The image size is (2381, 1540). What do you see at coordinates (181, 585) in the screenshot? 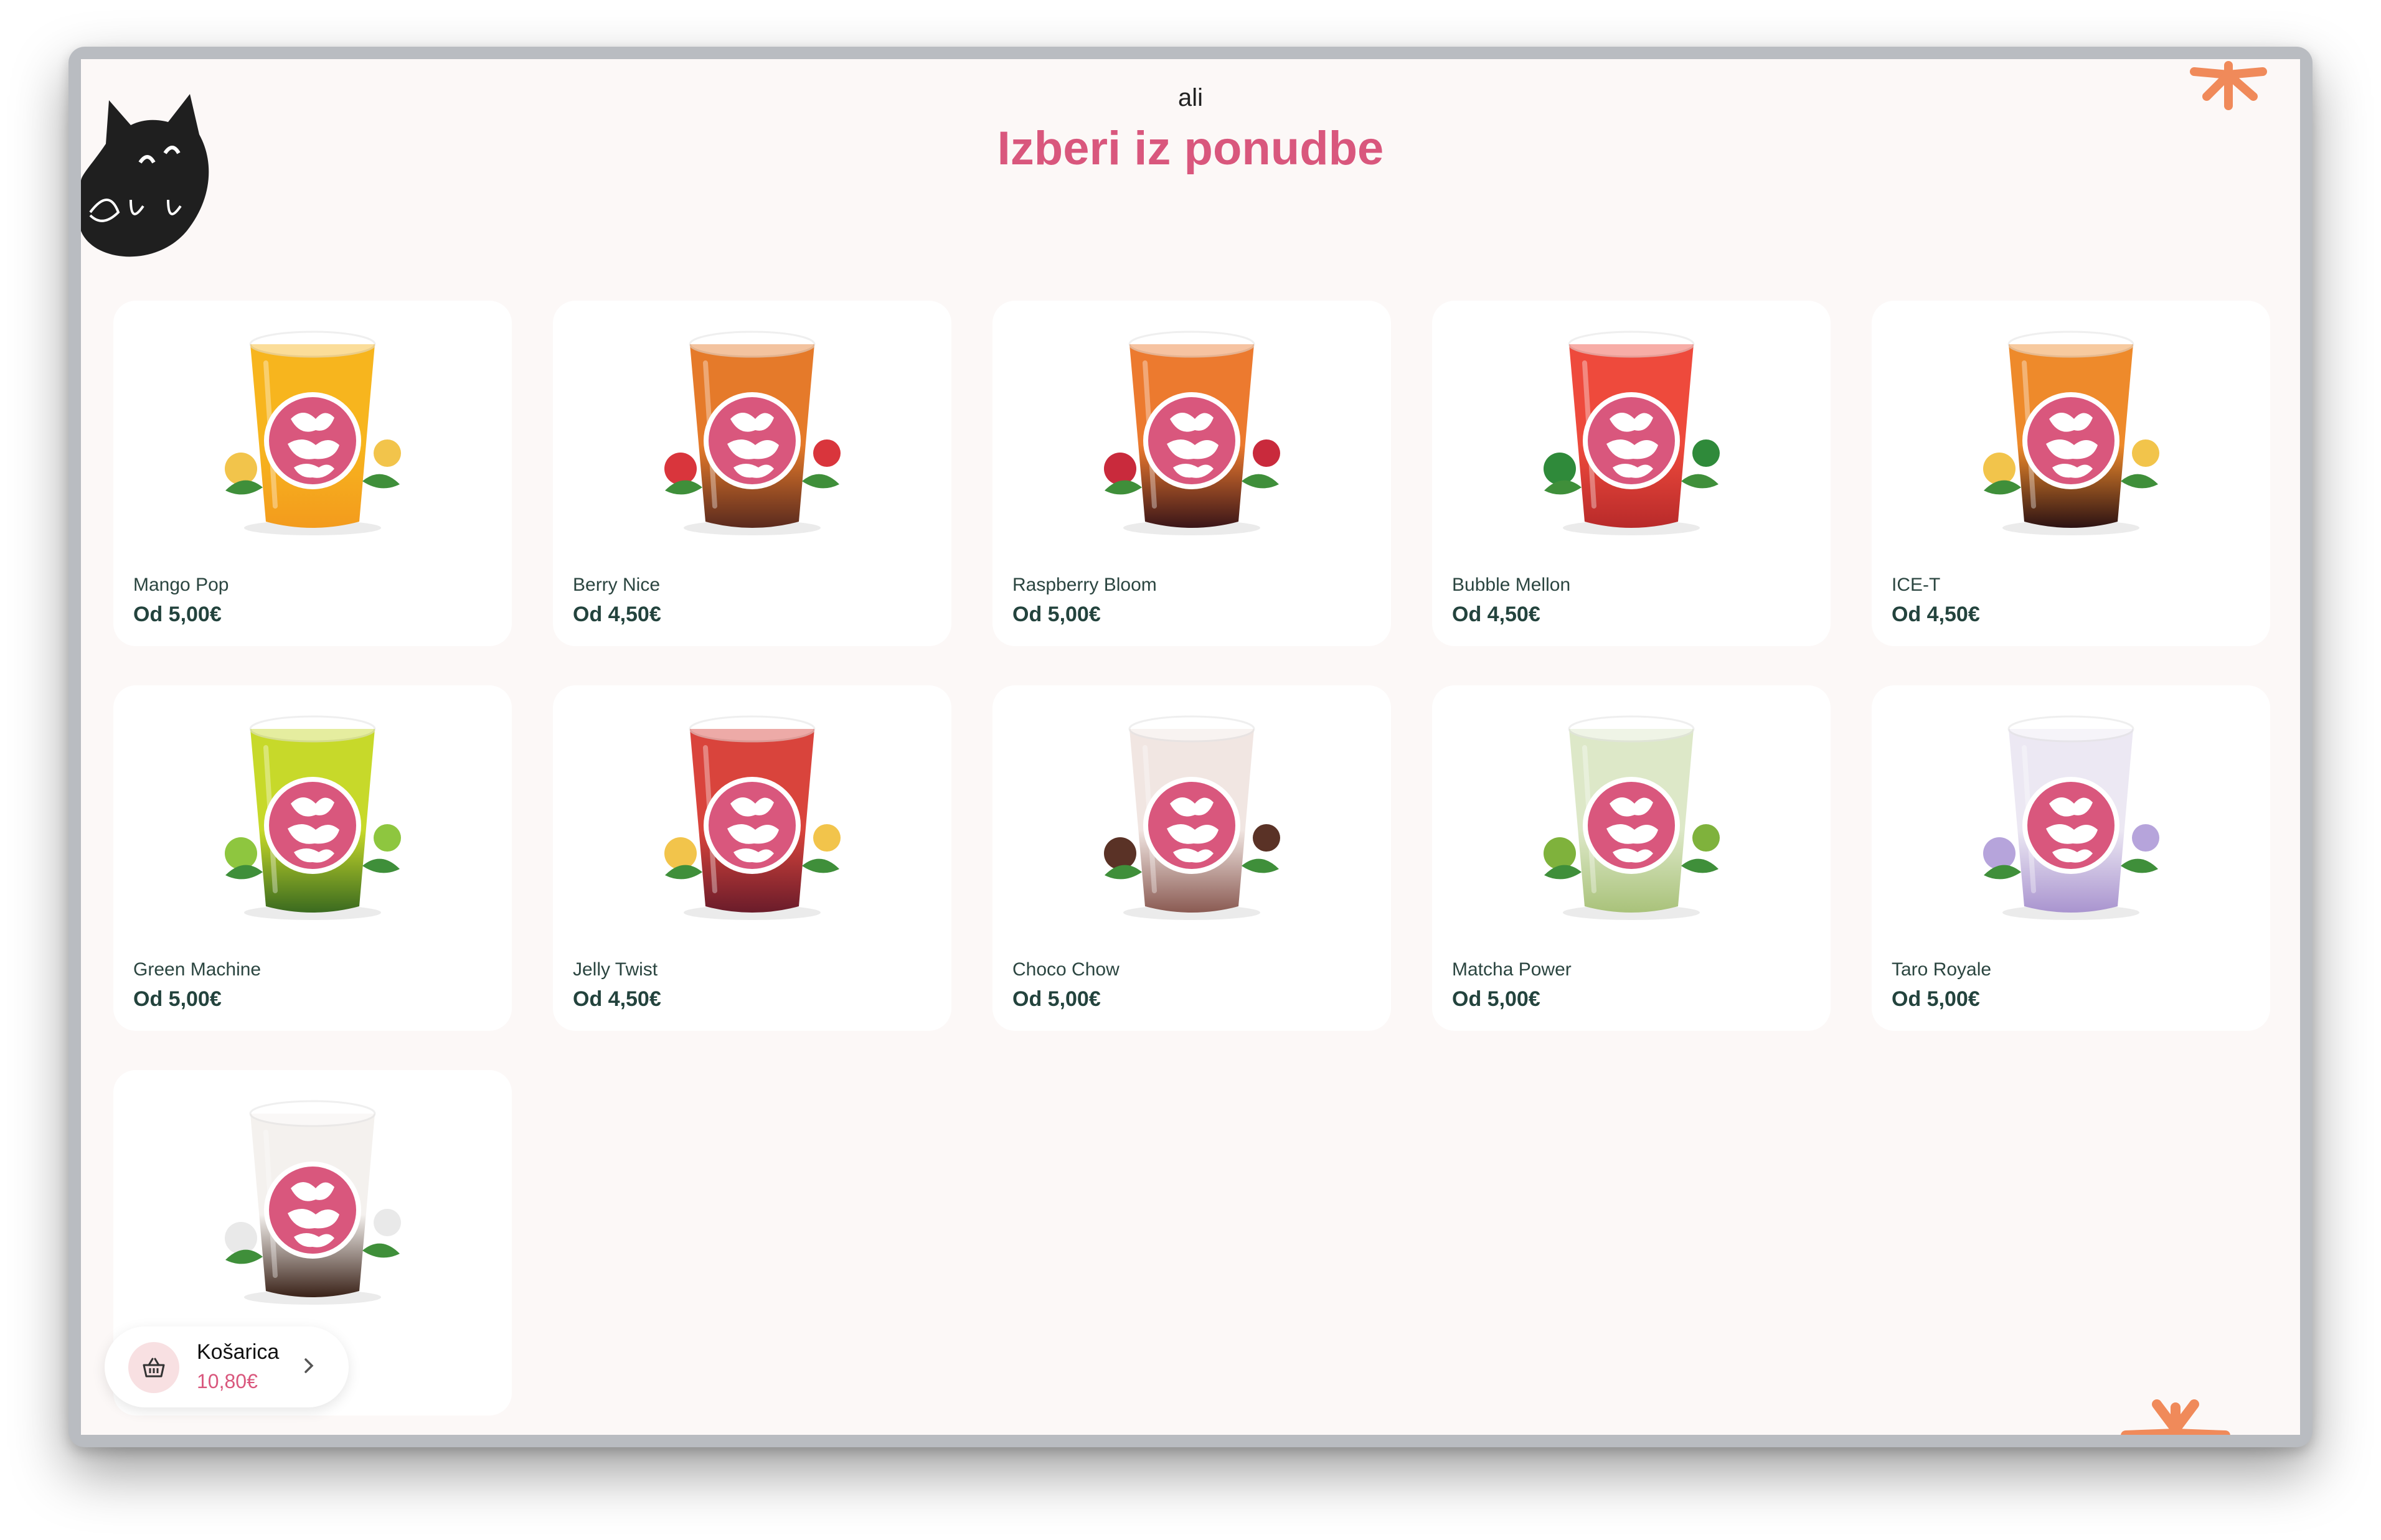
I see `product-name: Mango Pop` at bounding box center [181, 585].